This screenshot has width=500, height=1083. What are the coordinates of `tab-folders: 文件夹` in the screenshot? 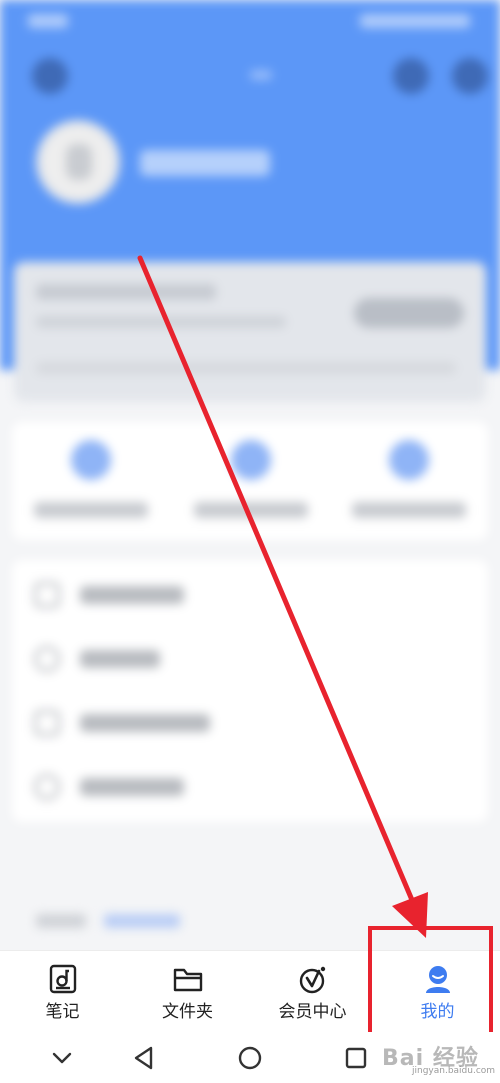 It's located at (187, 992).